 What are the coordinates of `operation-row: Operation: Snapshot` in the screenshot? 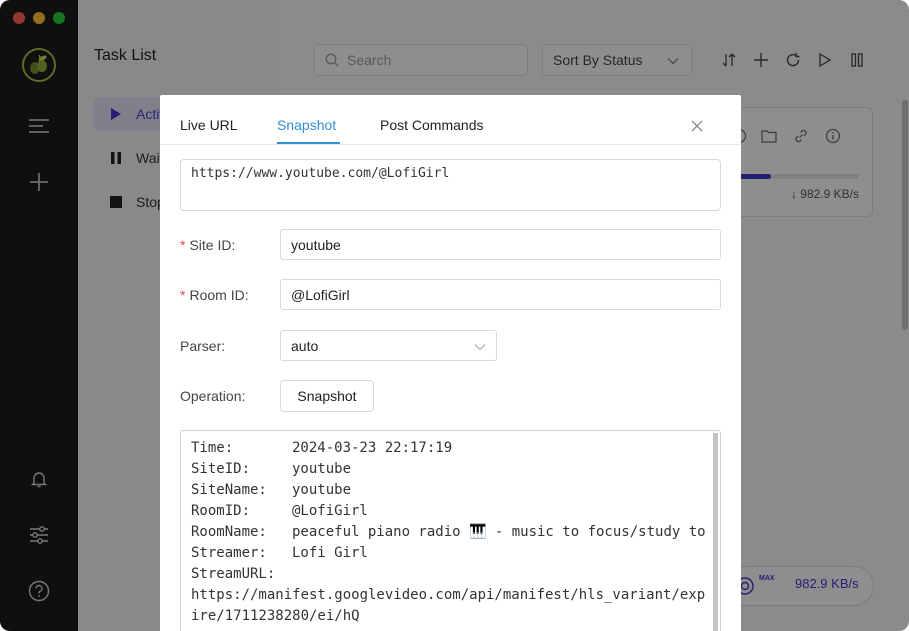 It's located at (450, 396).